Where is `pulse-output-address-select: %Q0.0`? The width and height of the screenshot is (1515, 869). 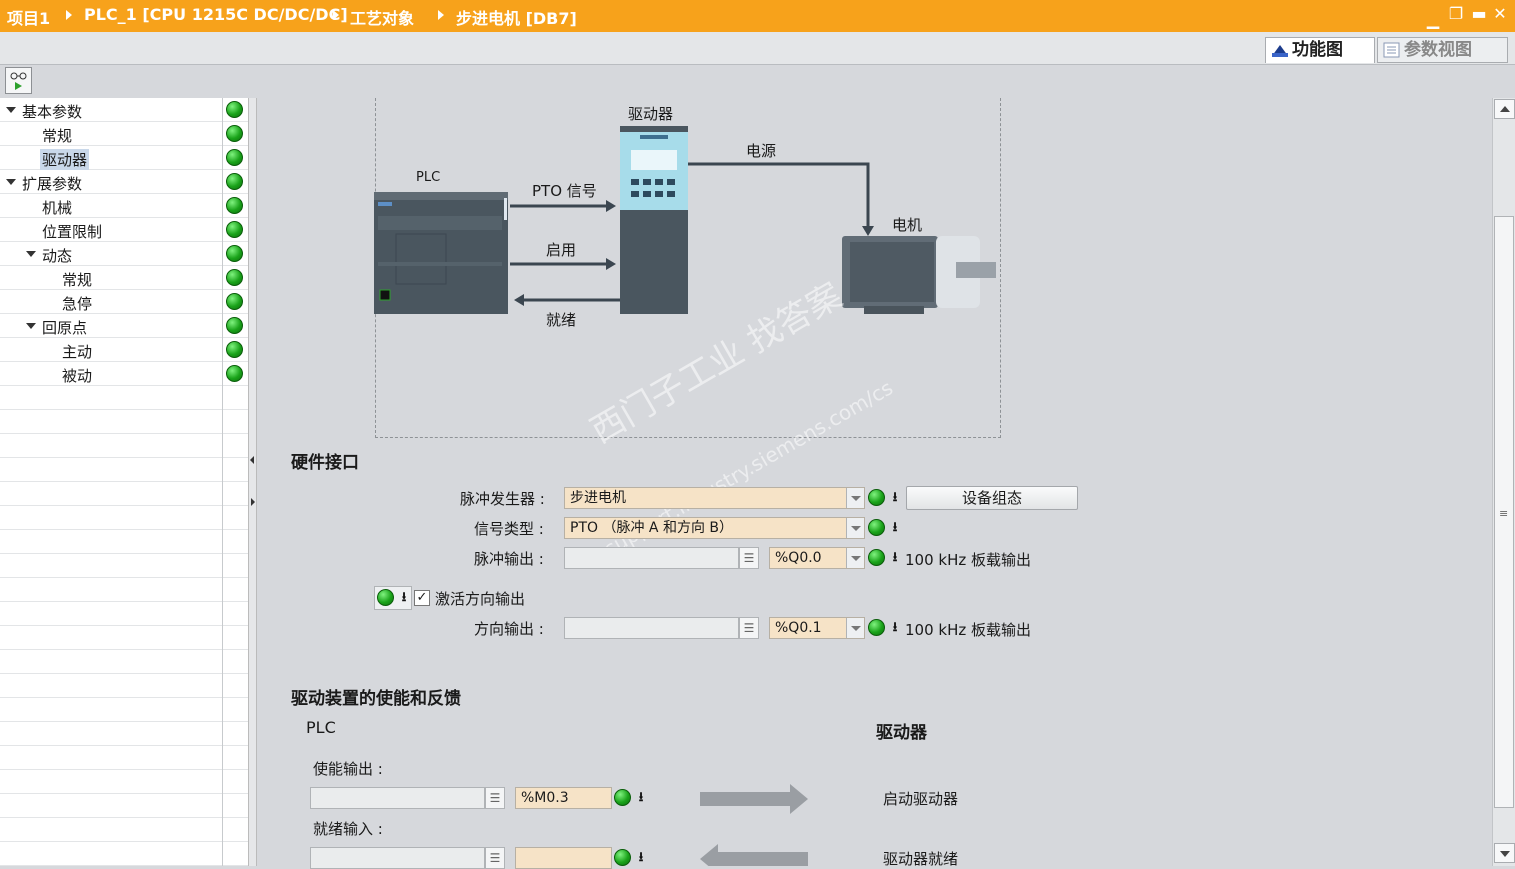
pulse-output-address-select: %Q0.0 is located at coordinates (817, 558).